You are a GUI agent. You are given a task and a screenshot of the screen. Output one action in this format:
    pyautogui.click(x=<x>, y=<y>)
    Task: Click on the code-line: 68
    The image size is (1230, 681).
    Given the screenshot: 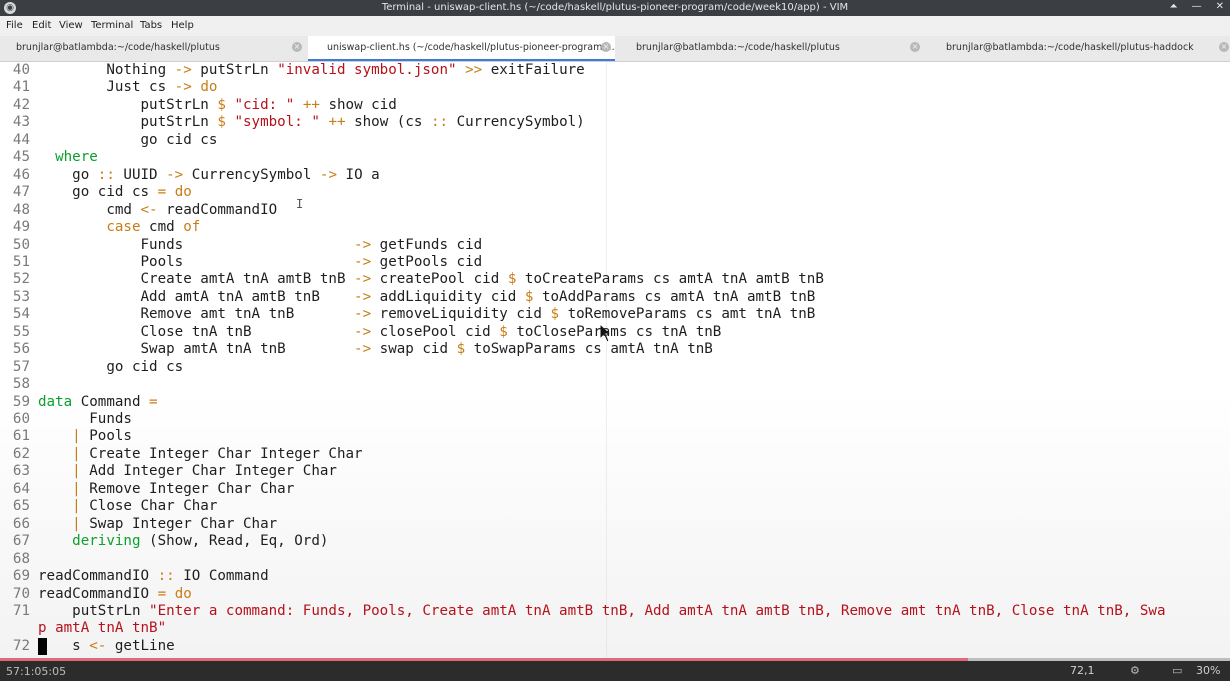 What is the action you would take?
    pyautogui.click(x=615, y=559)
    